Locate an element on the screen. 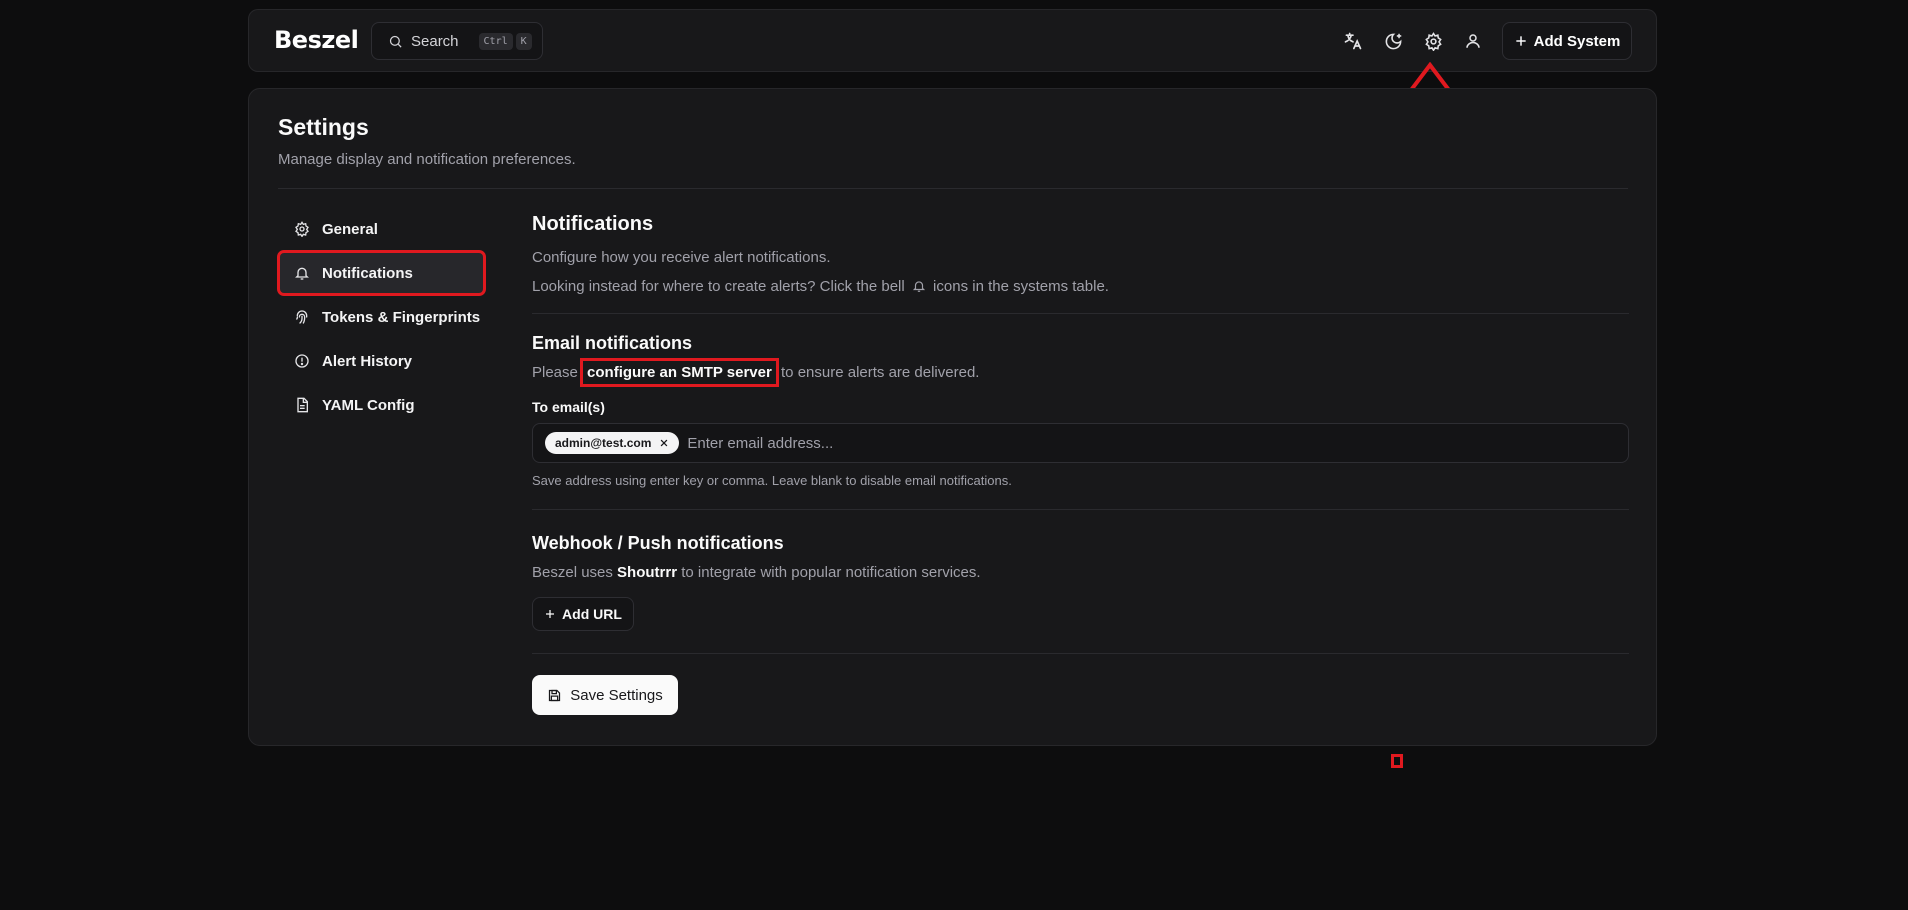 This screenshot has height=910, width=1908. sidebar-item-notifications: Notifications is located at coordinates (381, 273).